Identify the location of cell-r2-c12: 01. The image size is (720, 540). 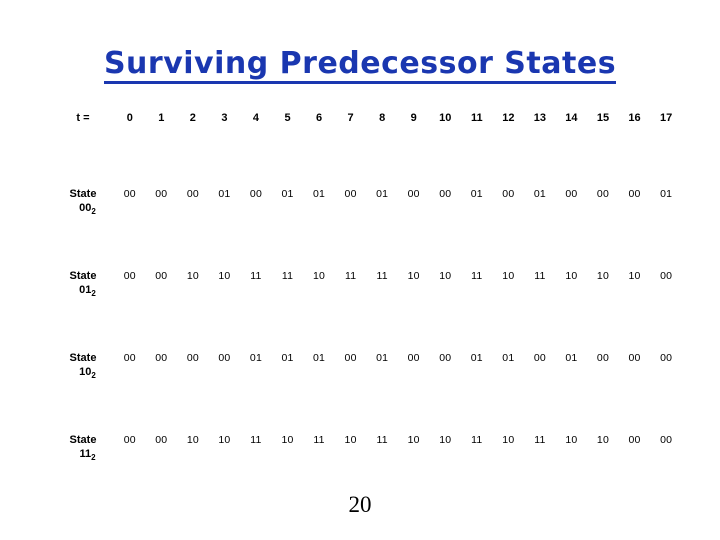
(508, 357).